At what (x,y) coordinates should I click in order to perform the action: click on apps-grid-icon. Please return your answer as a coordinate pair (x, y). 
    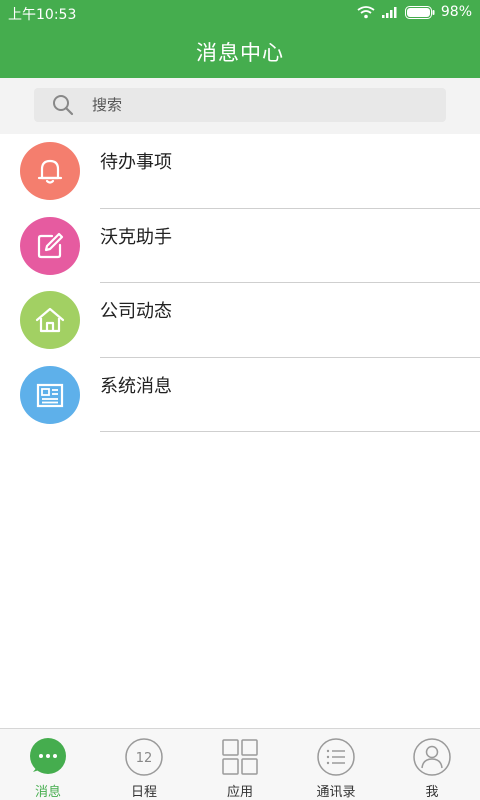
    Looking at the image, I should click on (240, 757).